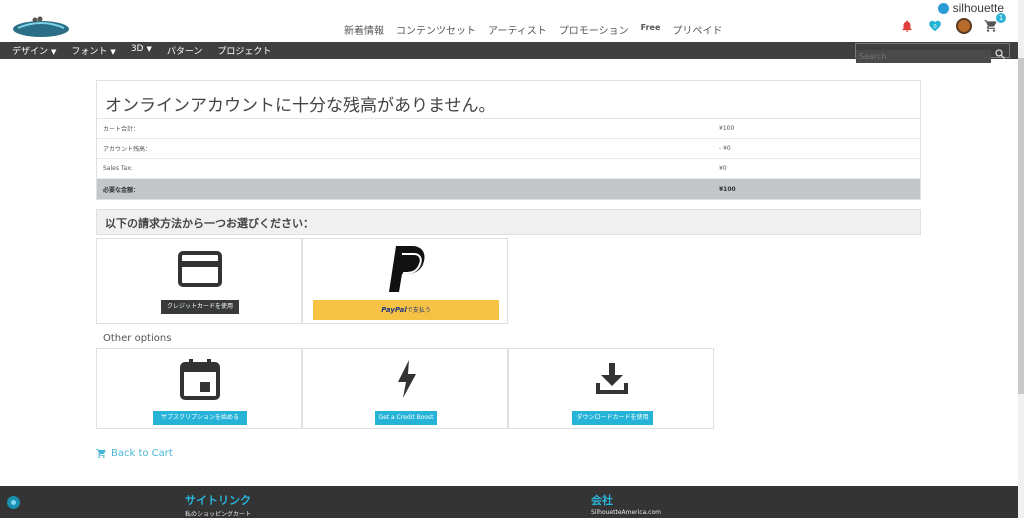 The width and height of the screenshot is (1024, 518). What do you see at coordinates (200, 307) in the screenshot?
I see `use-credit-card-button: クレジットカードを使用` at bounding box center [200, 307].